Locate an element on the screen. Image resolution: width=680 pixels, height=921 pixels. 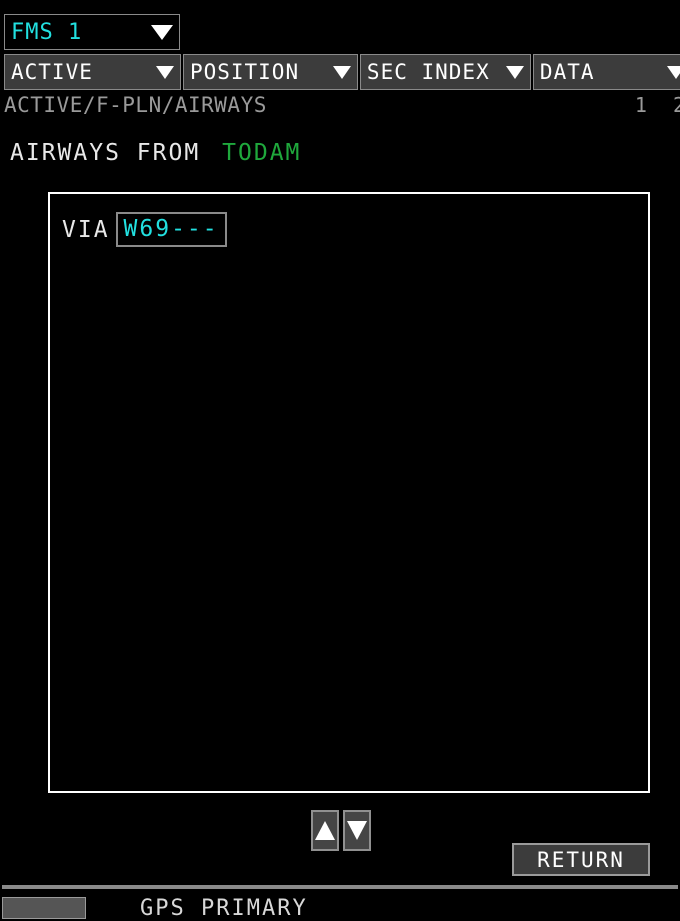
menu-tab-data-label: DATA is located at coordinates (567, 72).